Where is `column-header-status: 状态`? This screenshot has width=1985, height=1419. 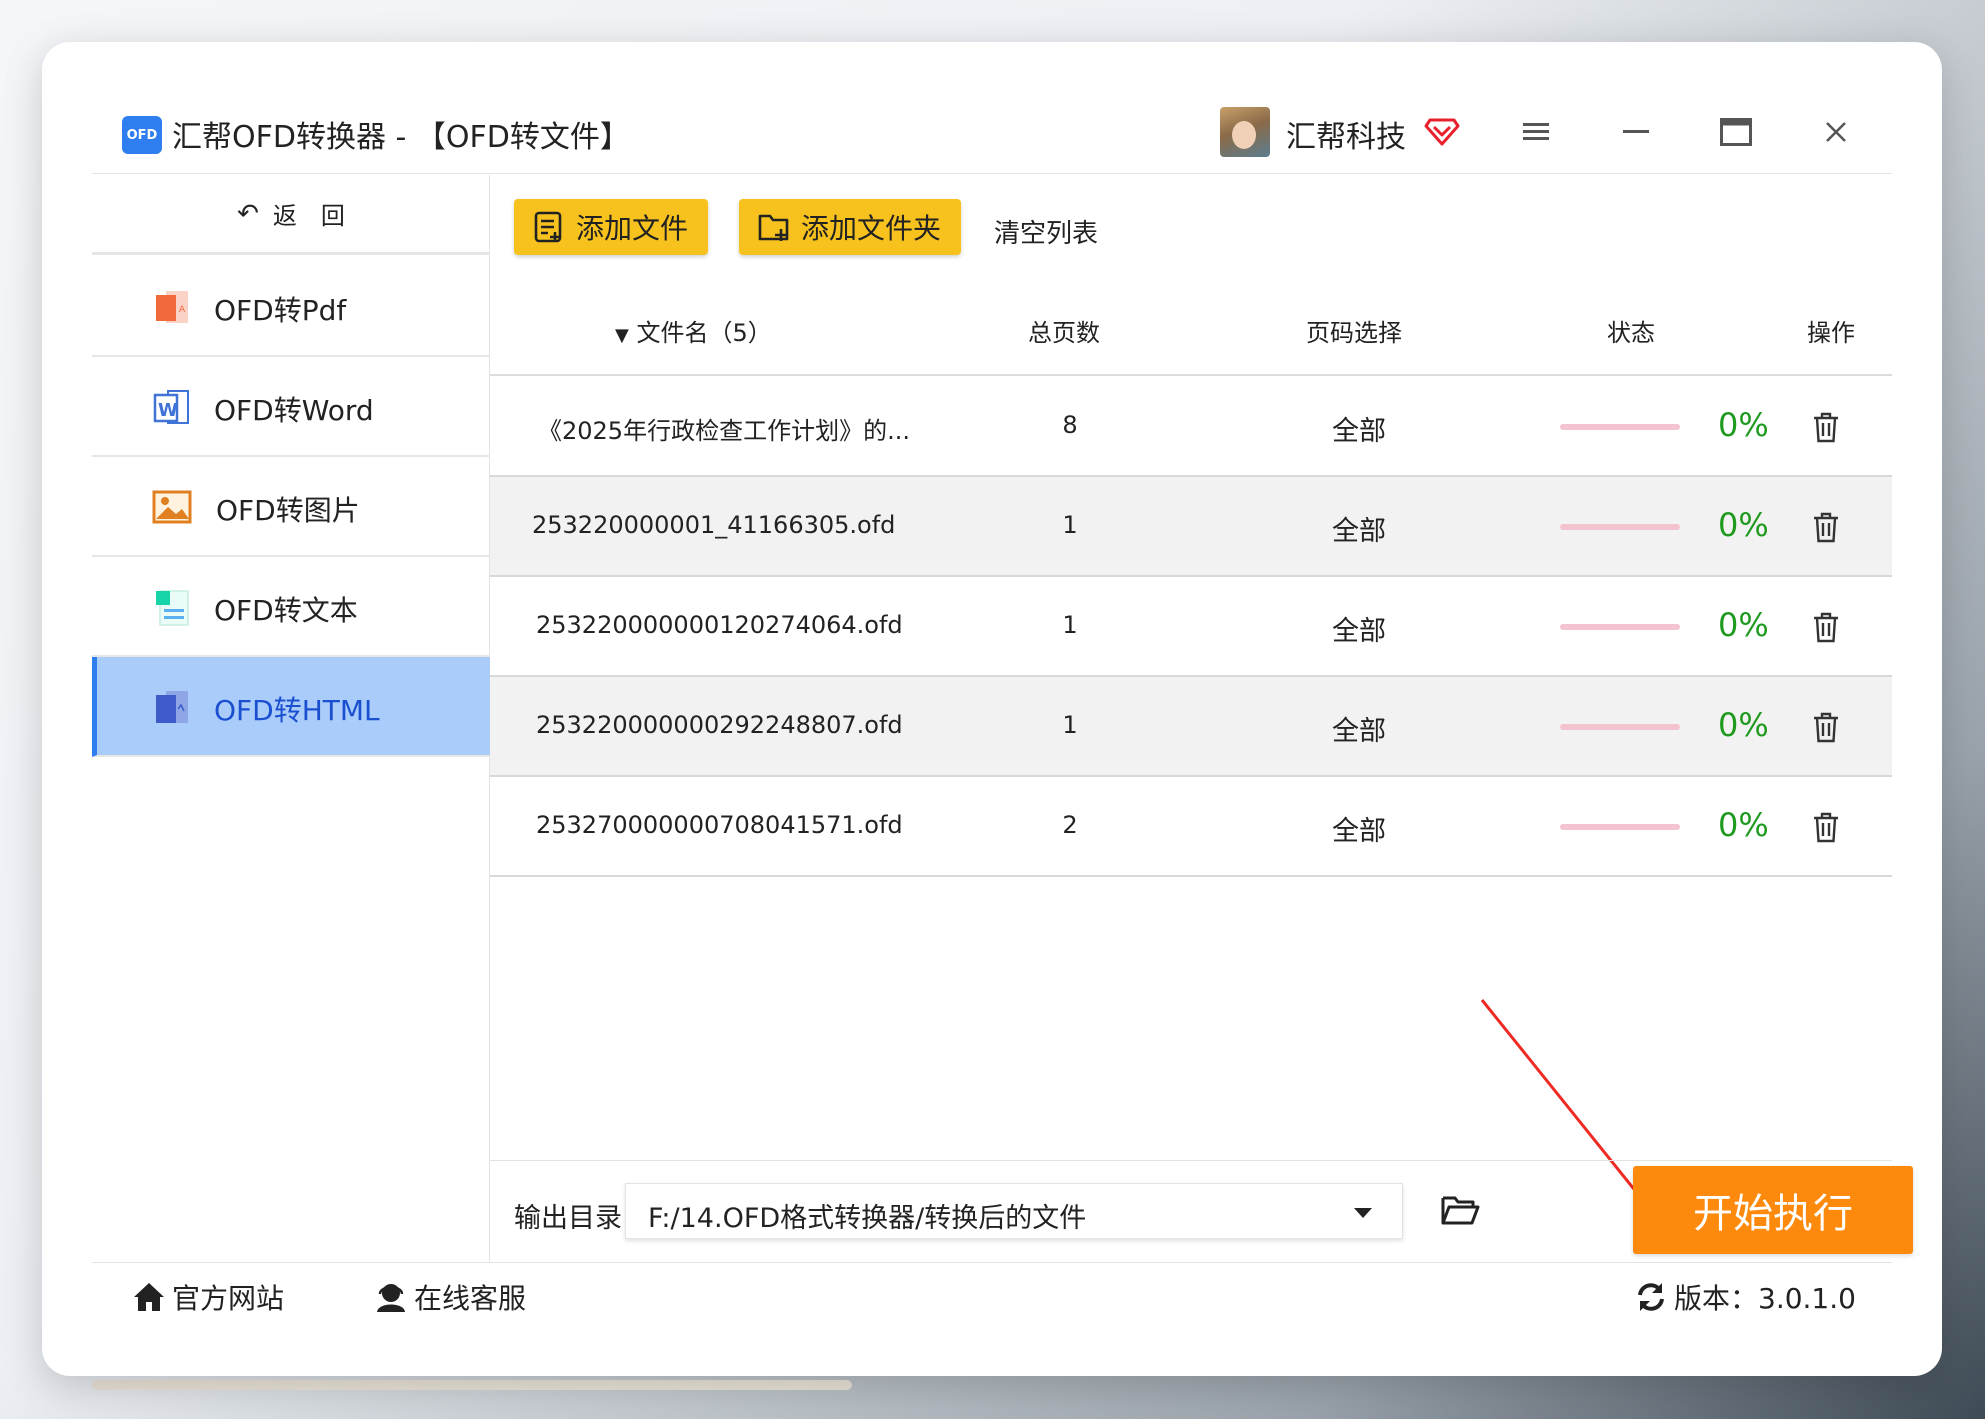 column-header-status: 状态 is located at coordinates (1631, 333).